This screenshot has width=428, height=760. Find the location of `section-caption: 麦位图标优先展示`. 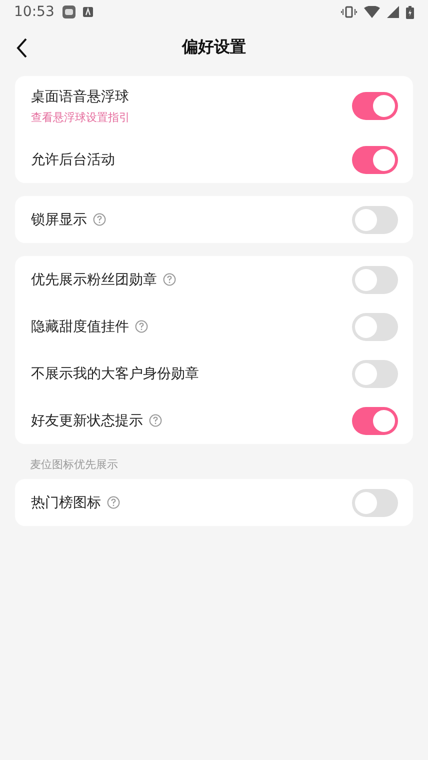

section-caption: 麦位图标优先展示 is located at coordinates (74, 464).